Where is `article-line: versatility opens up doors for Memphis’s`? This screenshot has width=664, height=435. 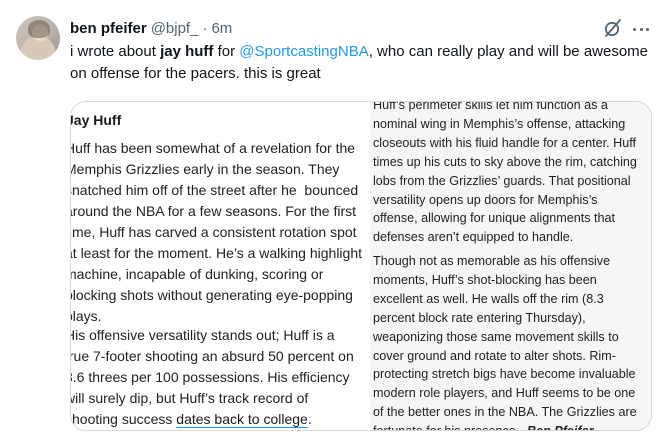 article-line: versatility opens up doors for Memphis’s is located at coordinates (485, 199).